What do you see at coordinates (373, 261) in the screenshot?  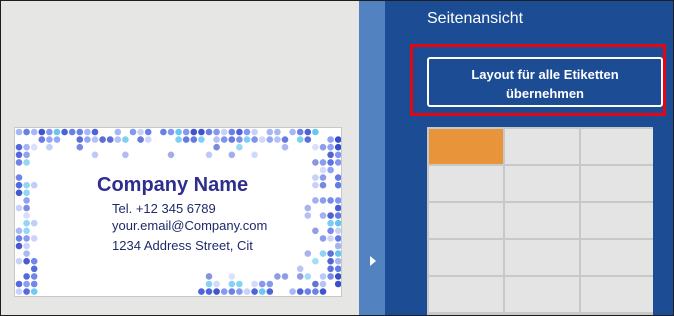 I see `expand-arrow-icon` at bounding box center [373, 261].